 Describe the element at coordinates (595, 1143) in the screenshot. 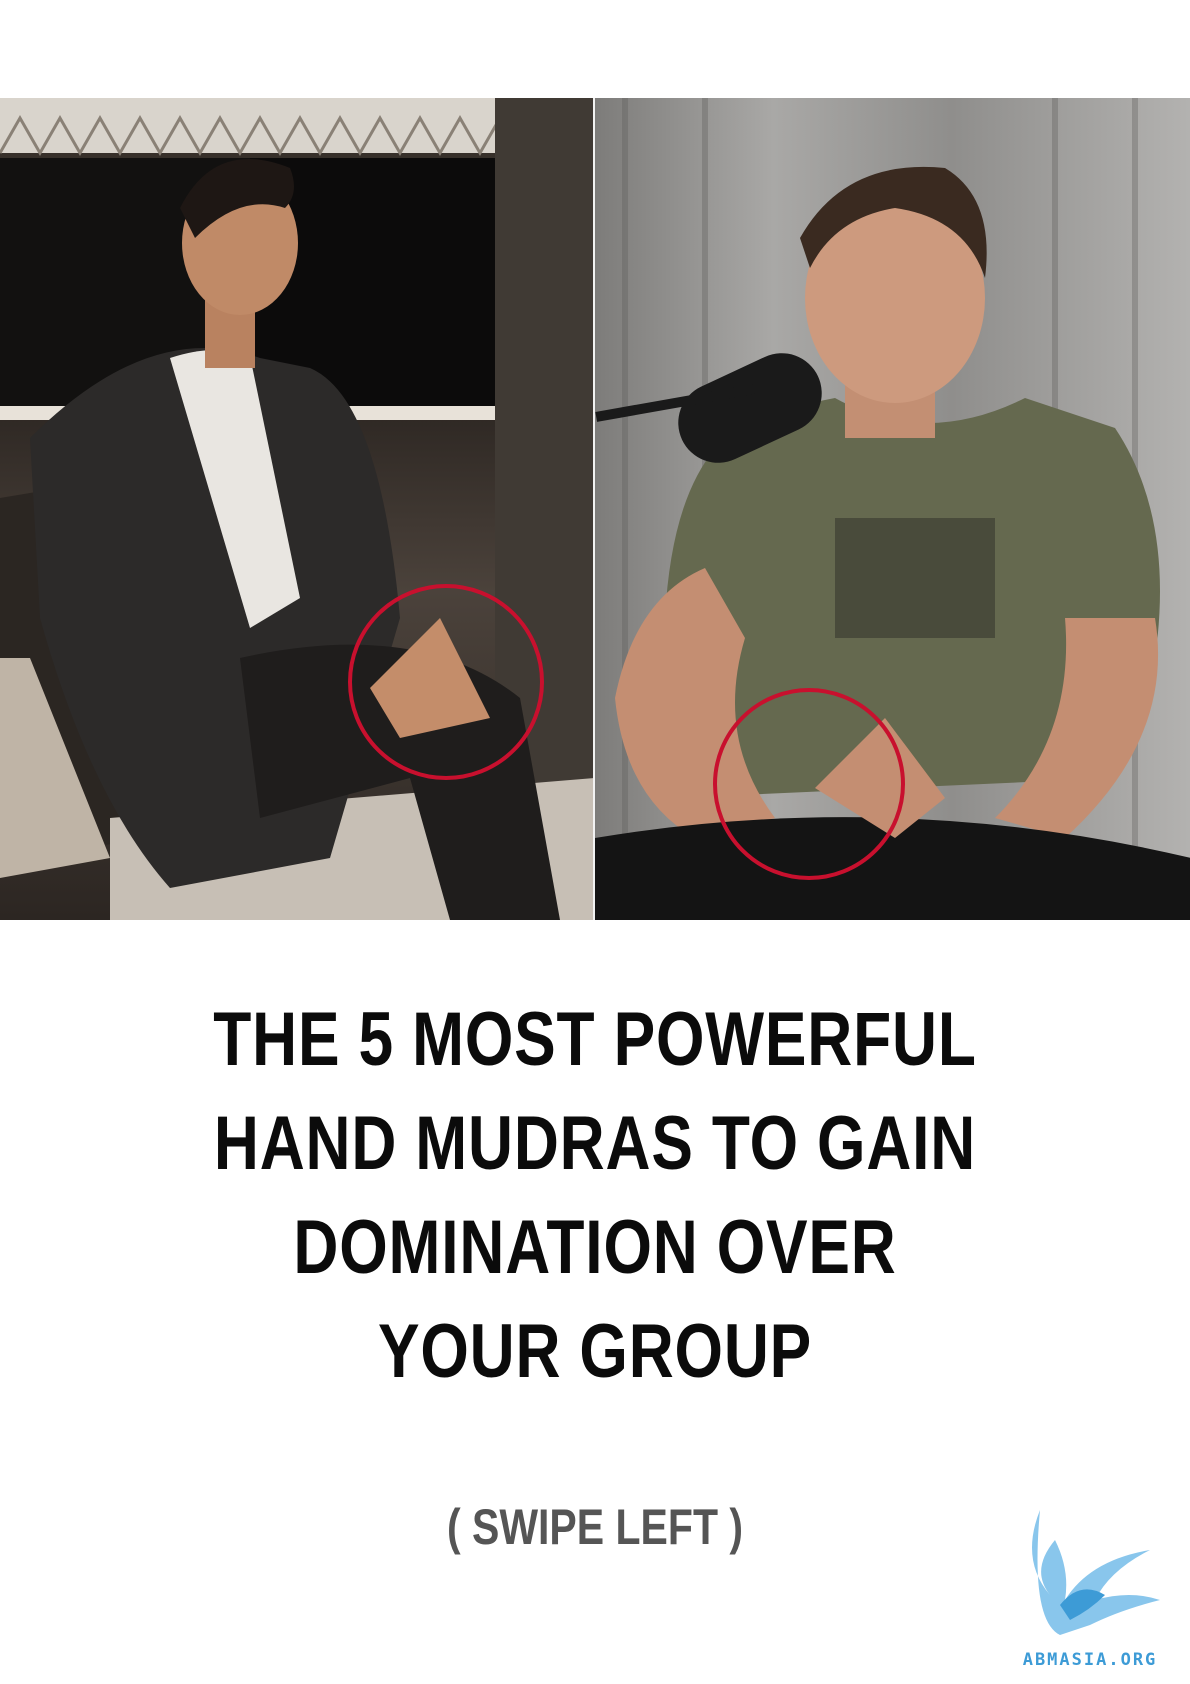

I see `headline-line-2: HAND MUDRAS TO GAIN` at that location.